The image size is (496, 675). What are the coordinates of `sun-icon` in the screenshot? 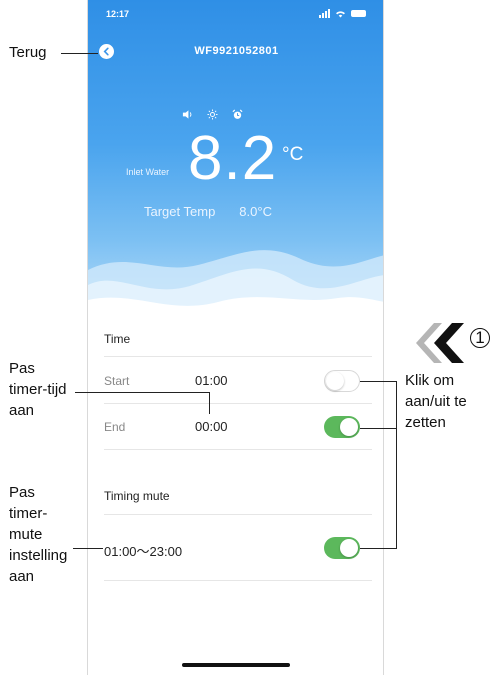 It's located at (212, 114).